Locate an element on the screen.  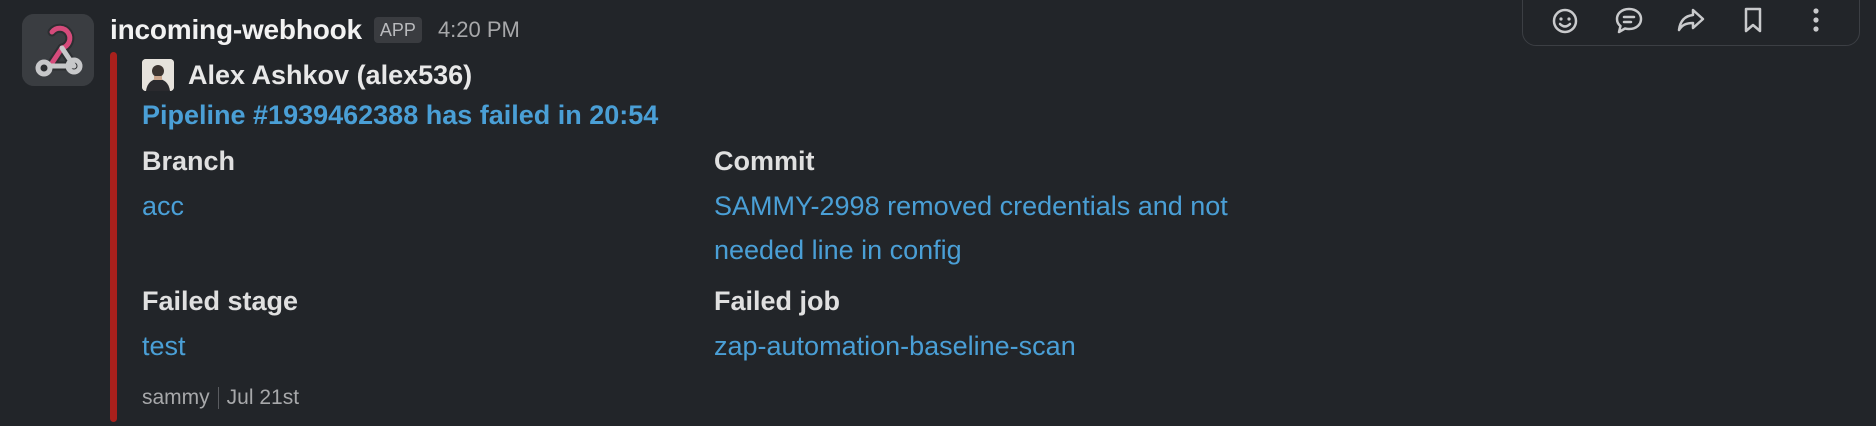
failed-job-label: Failed job is located at coordinates (777, 301).